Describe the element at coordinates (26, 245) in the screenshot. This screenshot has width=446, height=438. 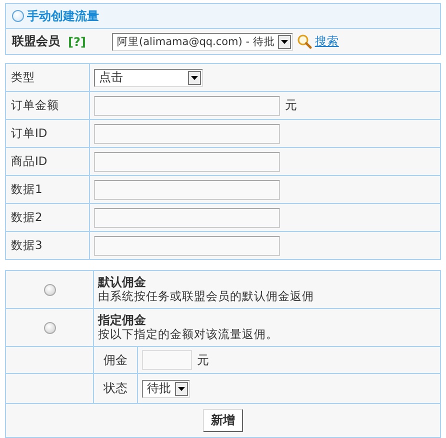
I see `field-label: 数据3` at that location.